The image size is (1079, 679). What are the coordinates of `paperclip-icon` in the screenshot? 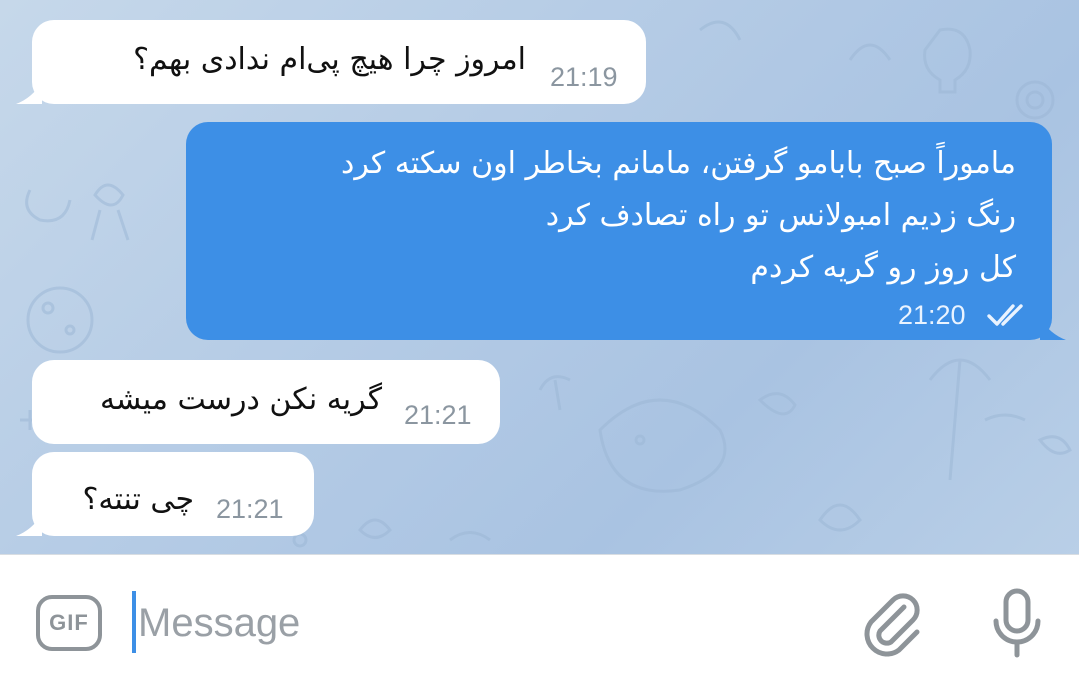 It's located at (893, 623).